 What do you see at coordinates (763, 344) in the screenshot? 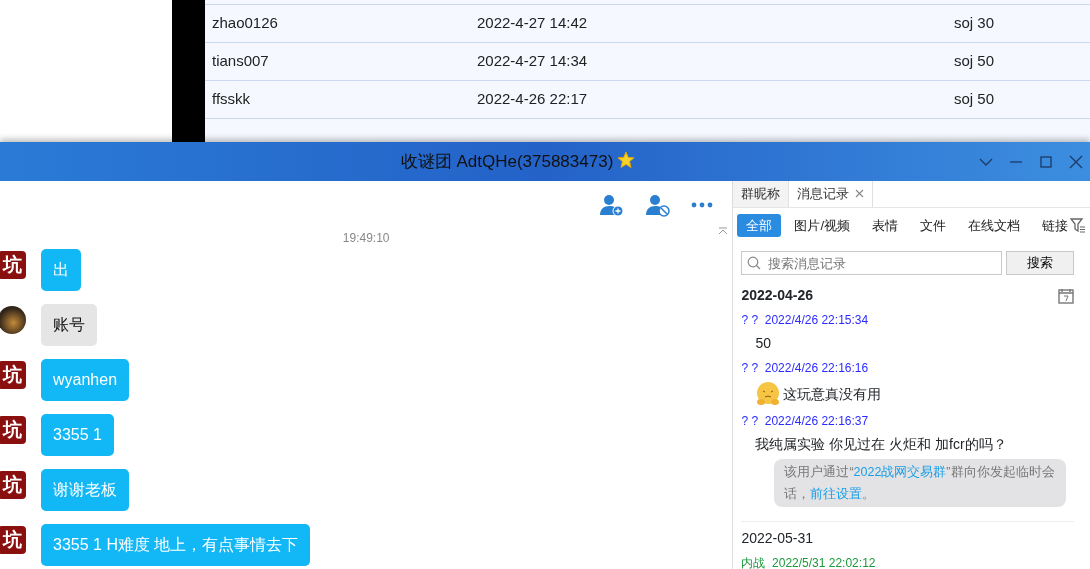
I see `message-text: 50` at bounding box center [763, 344].